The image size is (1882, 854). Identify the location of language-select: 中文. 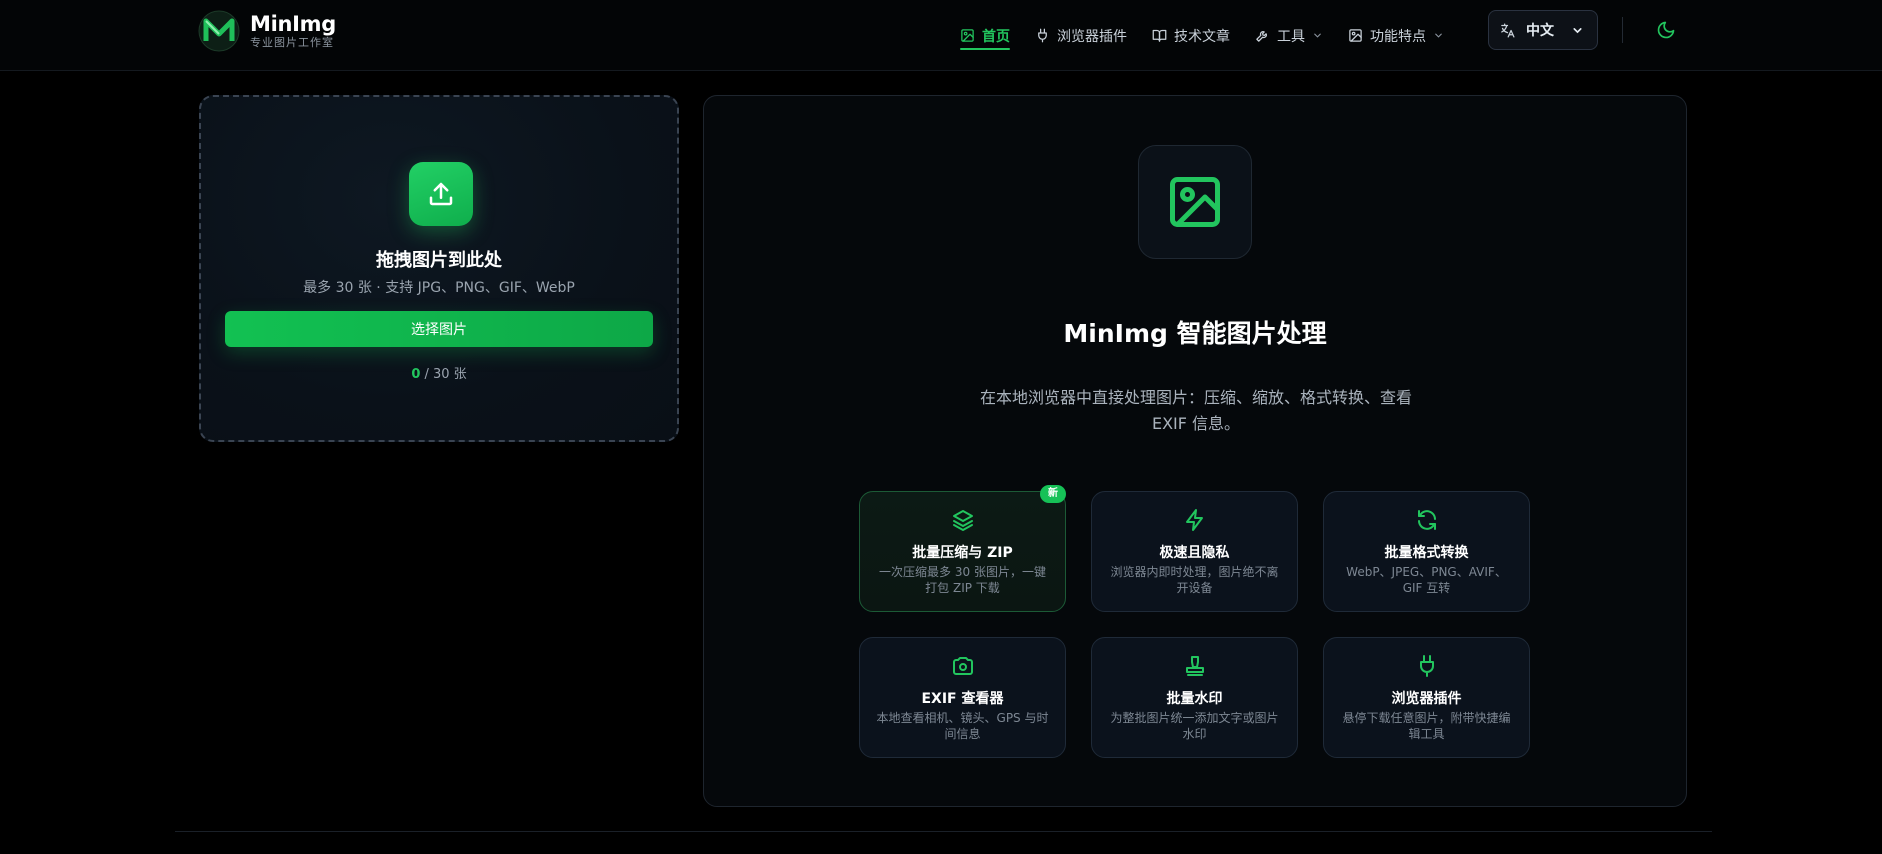
(1543, 30).